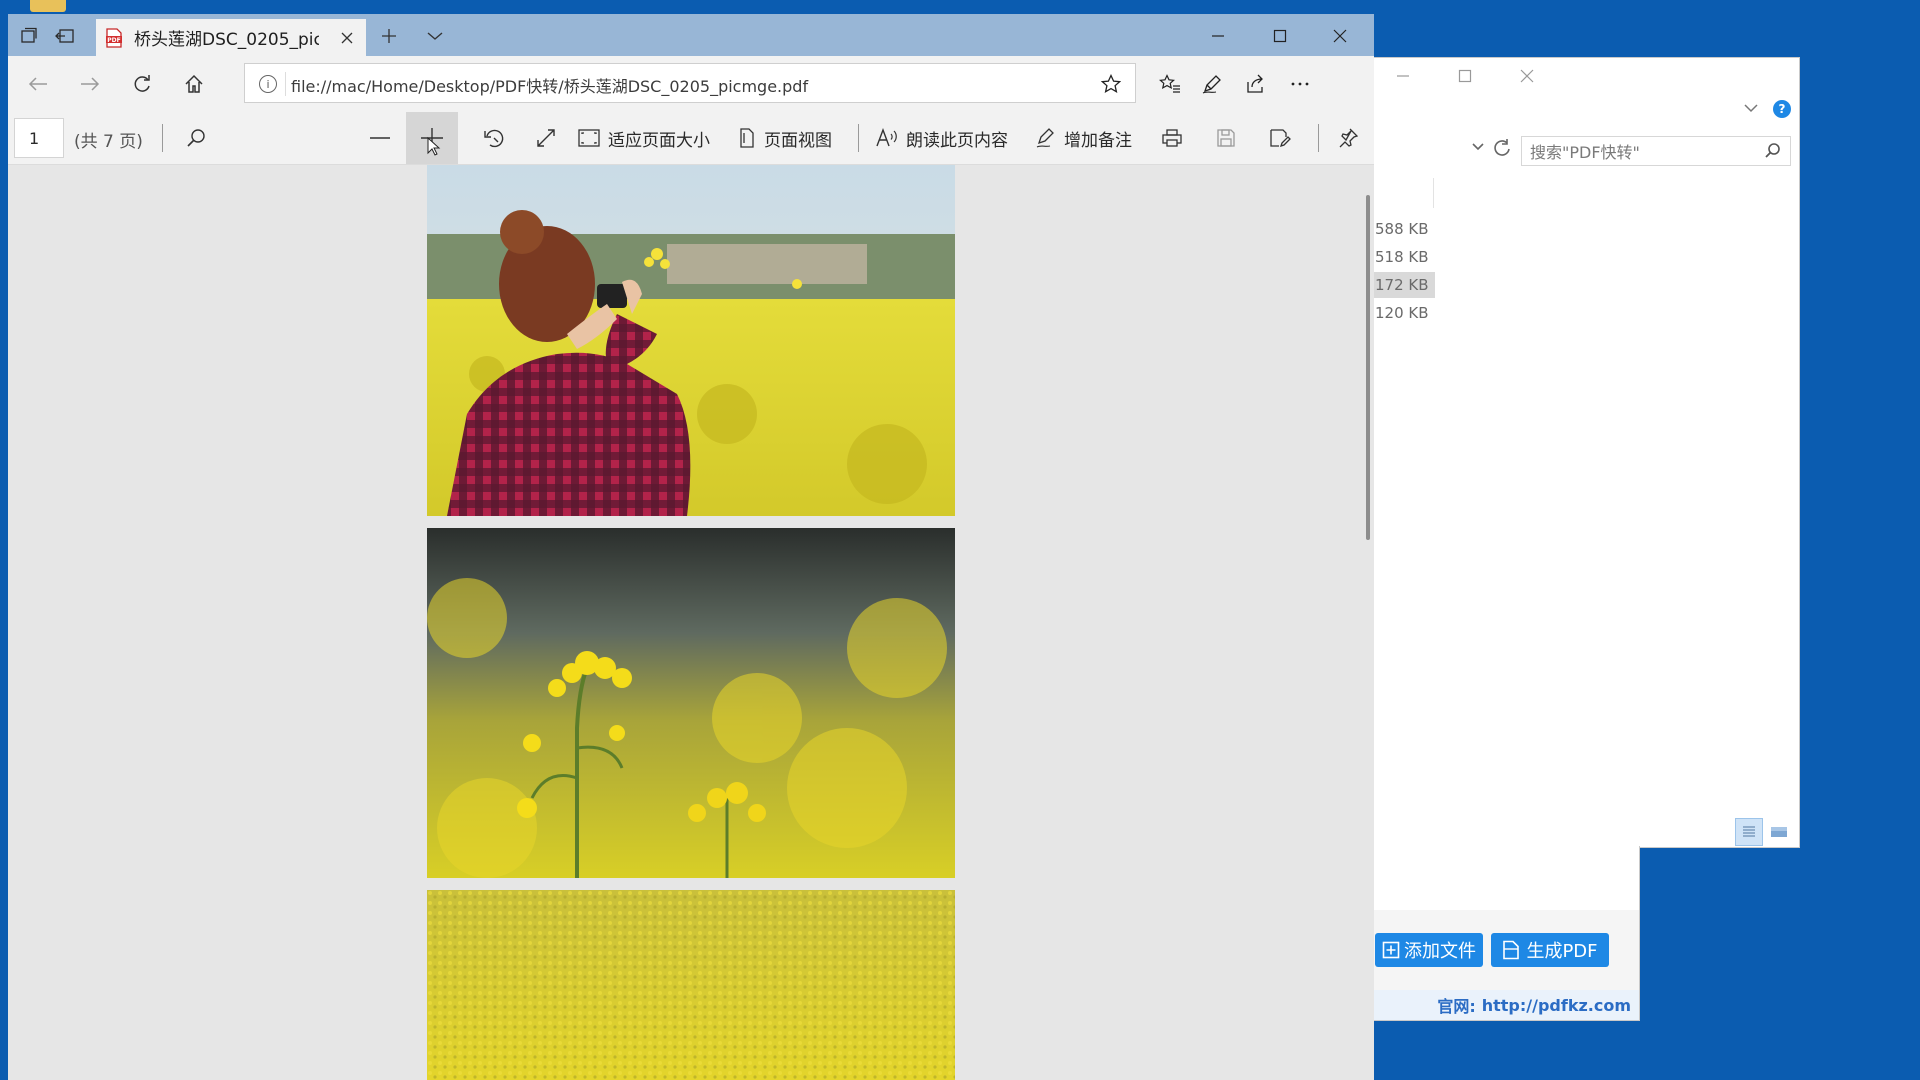  I want to click on info-icon: i, so click(268, 84).